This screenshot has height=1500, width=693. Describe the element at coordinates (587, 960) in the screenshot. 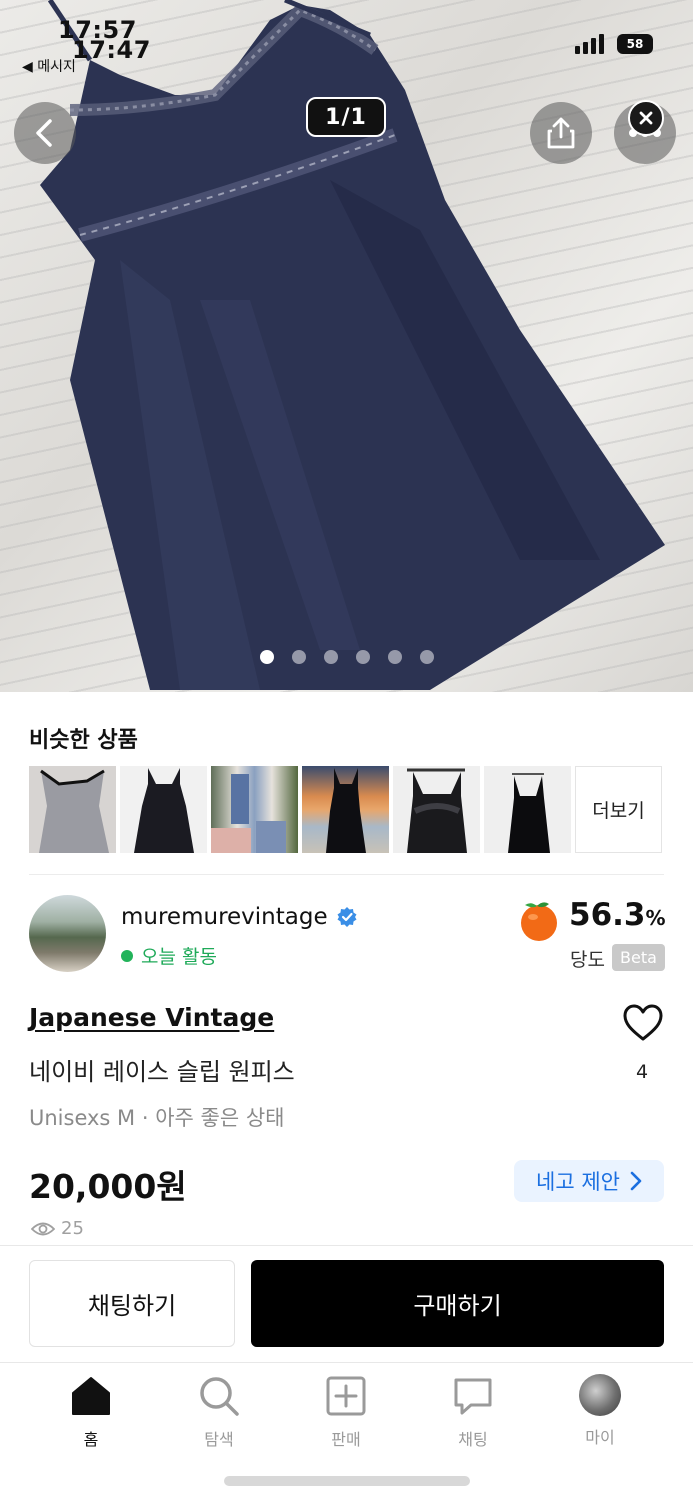

I see `sweetness-label: 당도` at that location.